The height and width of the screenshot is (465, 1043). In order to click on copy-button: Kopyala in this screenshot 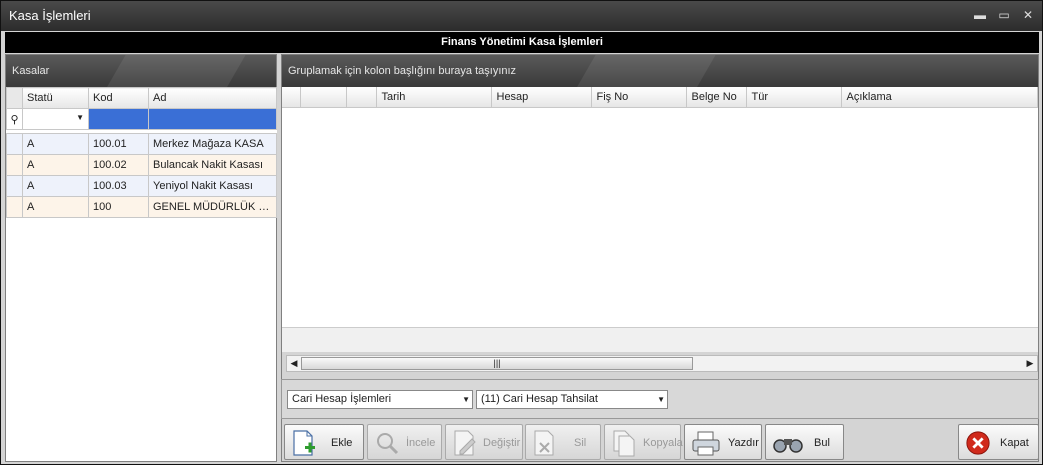, I will do `click(643, 442)`.